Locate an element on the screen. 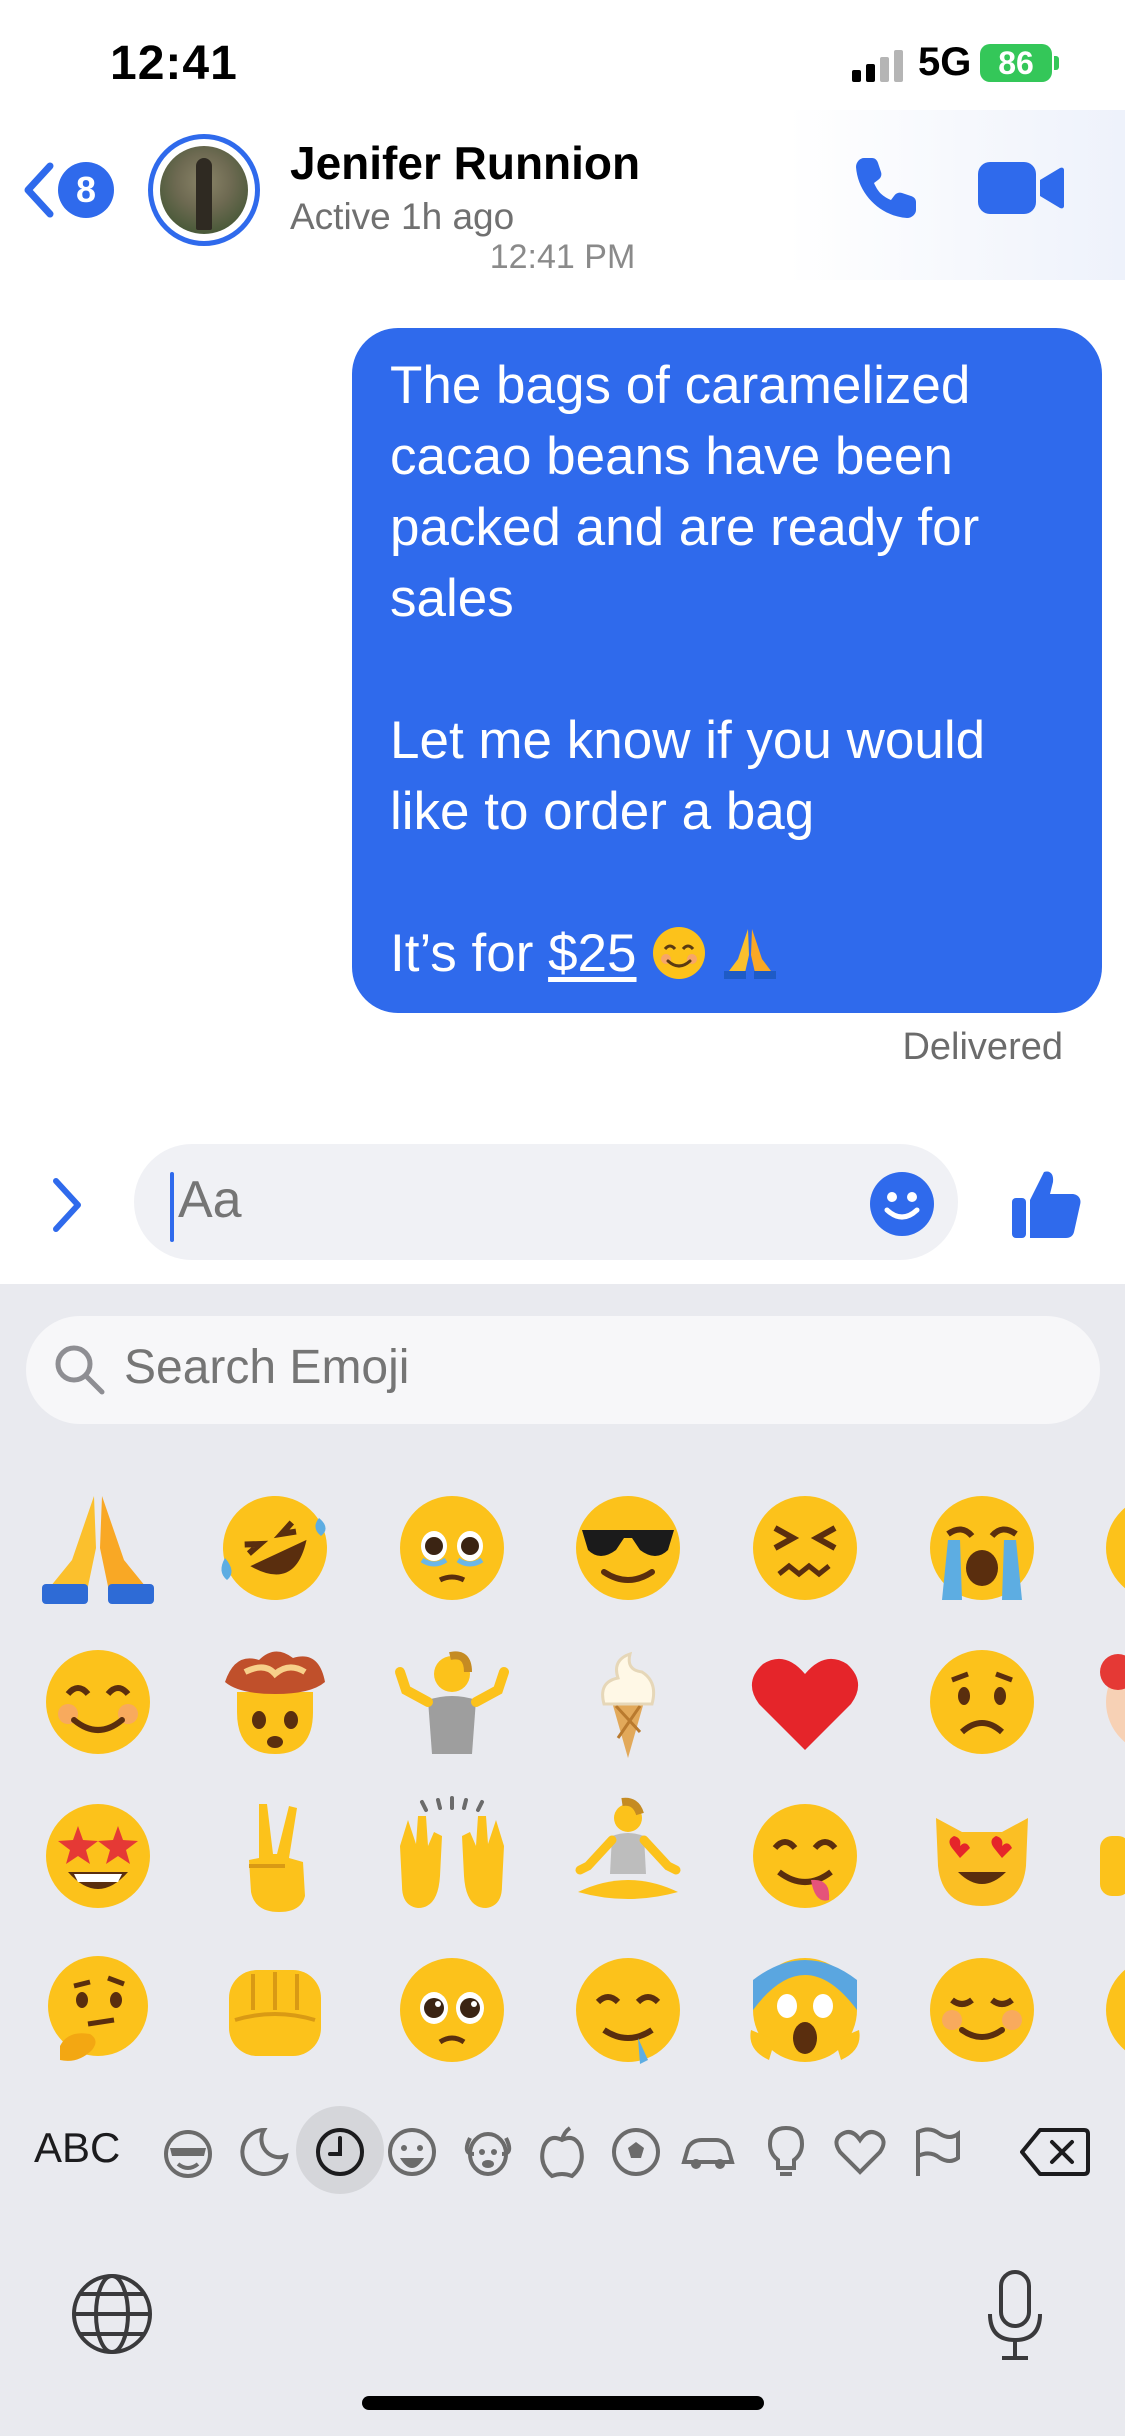 This screenshot has height=2436, width=1125. people-category-icon is located at coordinates (412, 2152).